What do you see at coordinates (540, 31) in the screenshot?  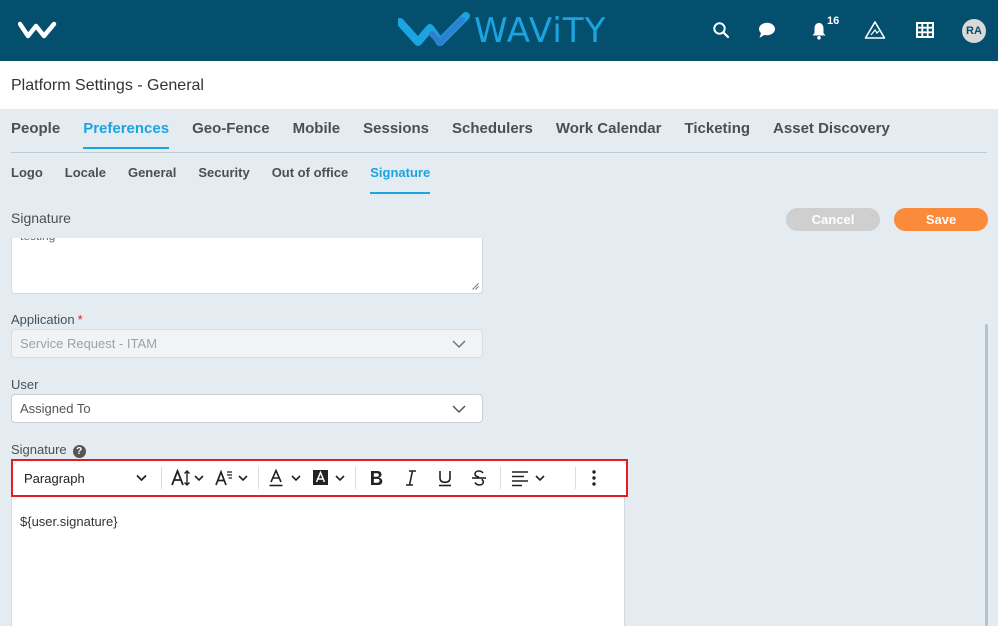 I see `brand-name: WAViTY` at bounding box center [540, 31].